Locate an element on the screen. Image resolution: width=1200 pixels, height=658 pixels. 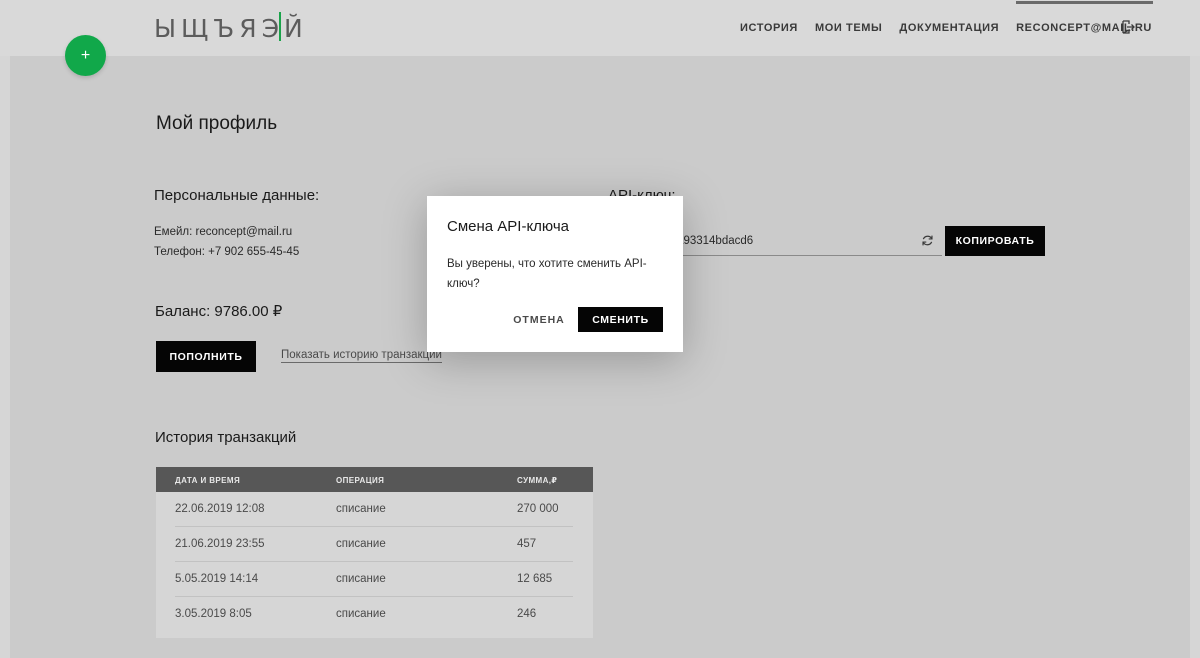
table-row: 21.06.2019 23:55 списание 457 is located at coordinates (374, 544).